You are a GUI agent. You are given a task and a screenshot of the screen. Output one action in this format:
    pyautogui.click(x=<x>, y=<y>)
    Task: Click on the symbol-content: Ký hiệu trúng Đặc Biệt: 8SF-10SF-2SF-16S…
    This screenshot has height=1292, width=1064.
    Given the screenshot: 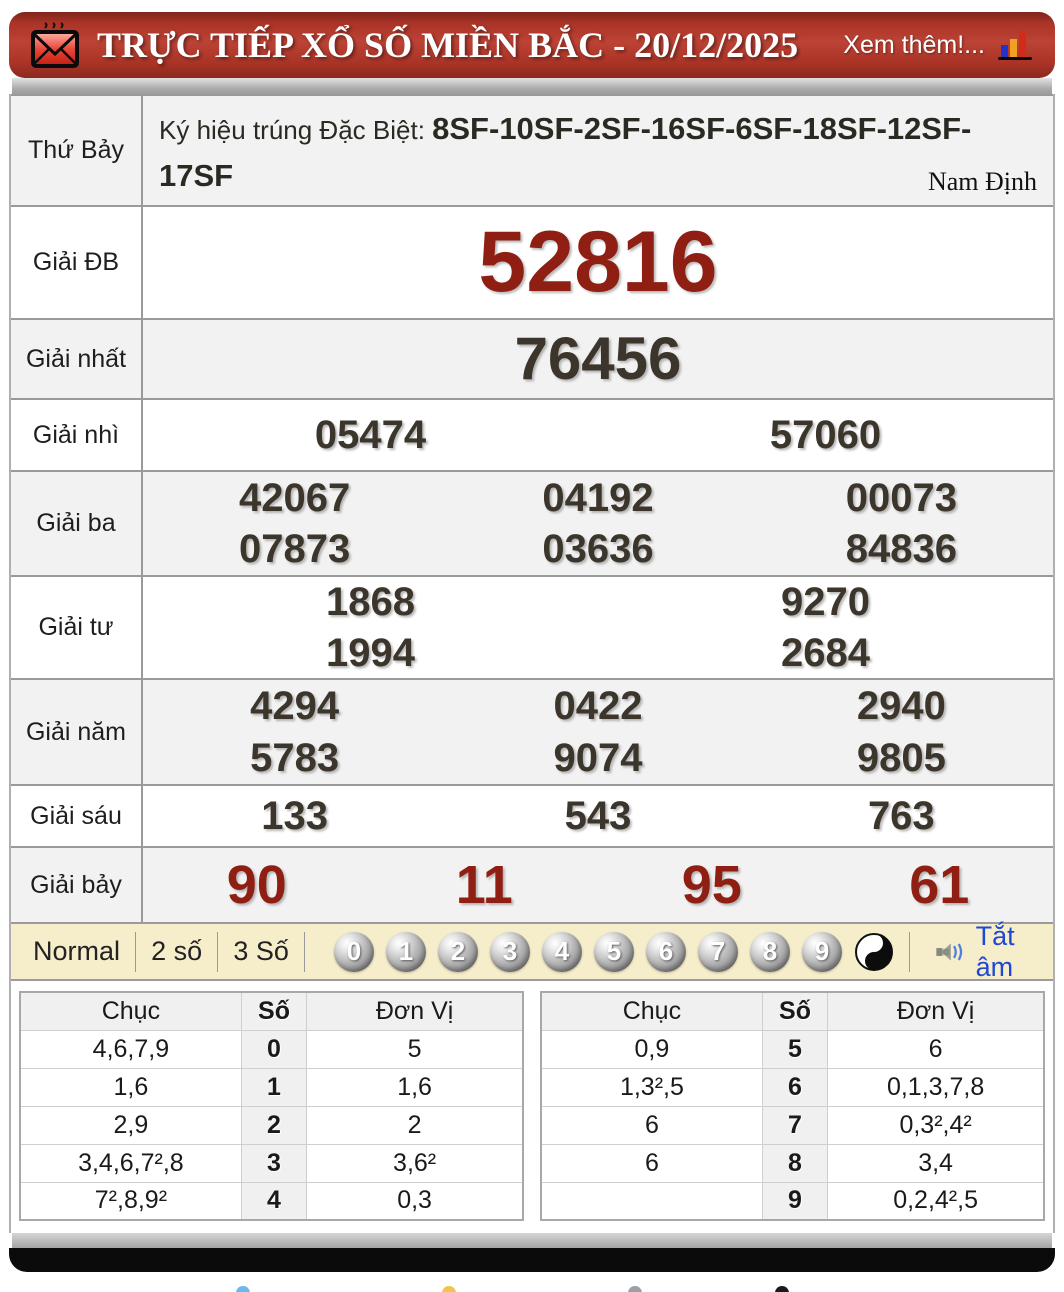 What is the action you would take?
    pyautogui.click(x=598, y=150)
    